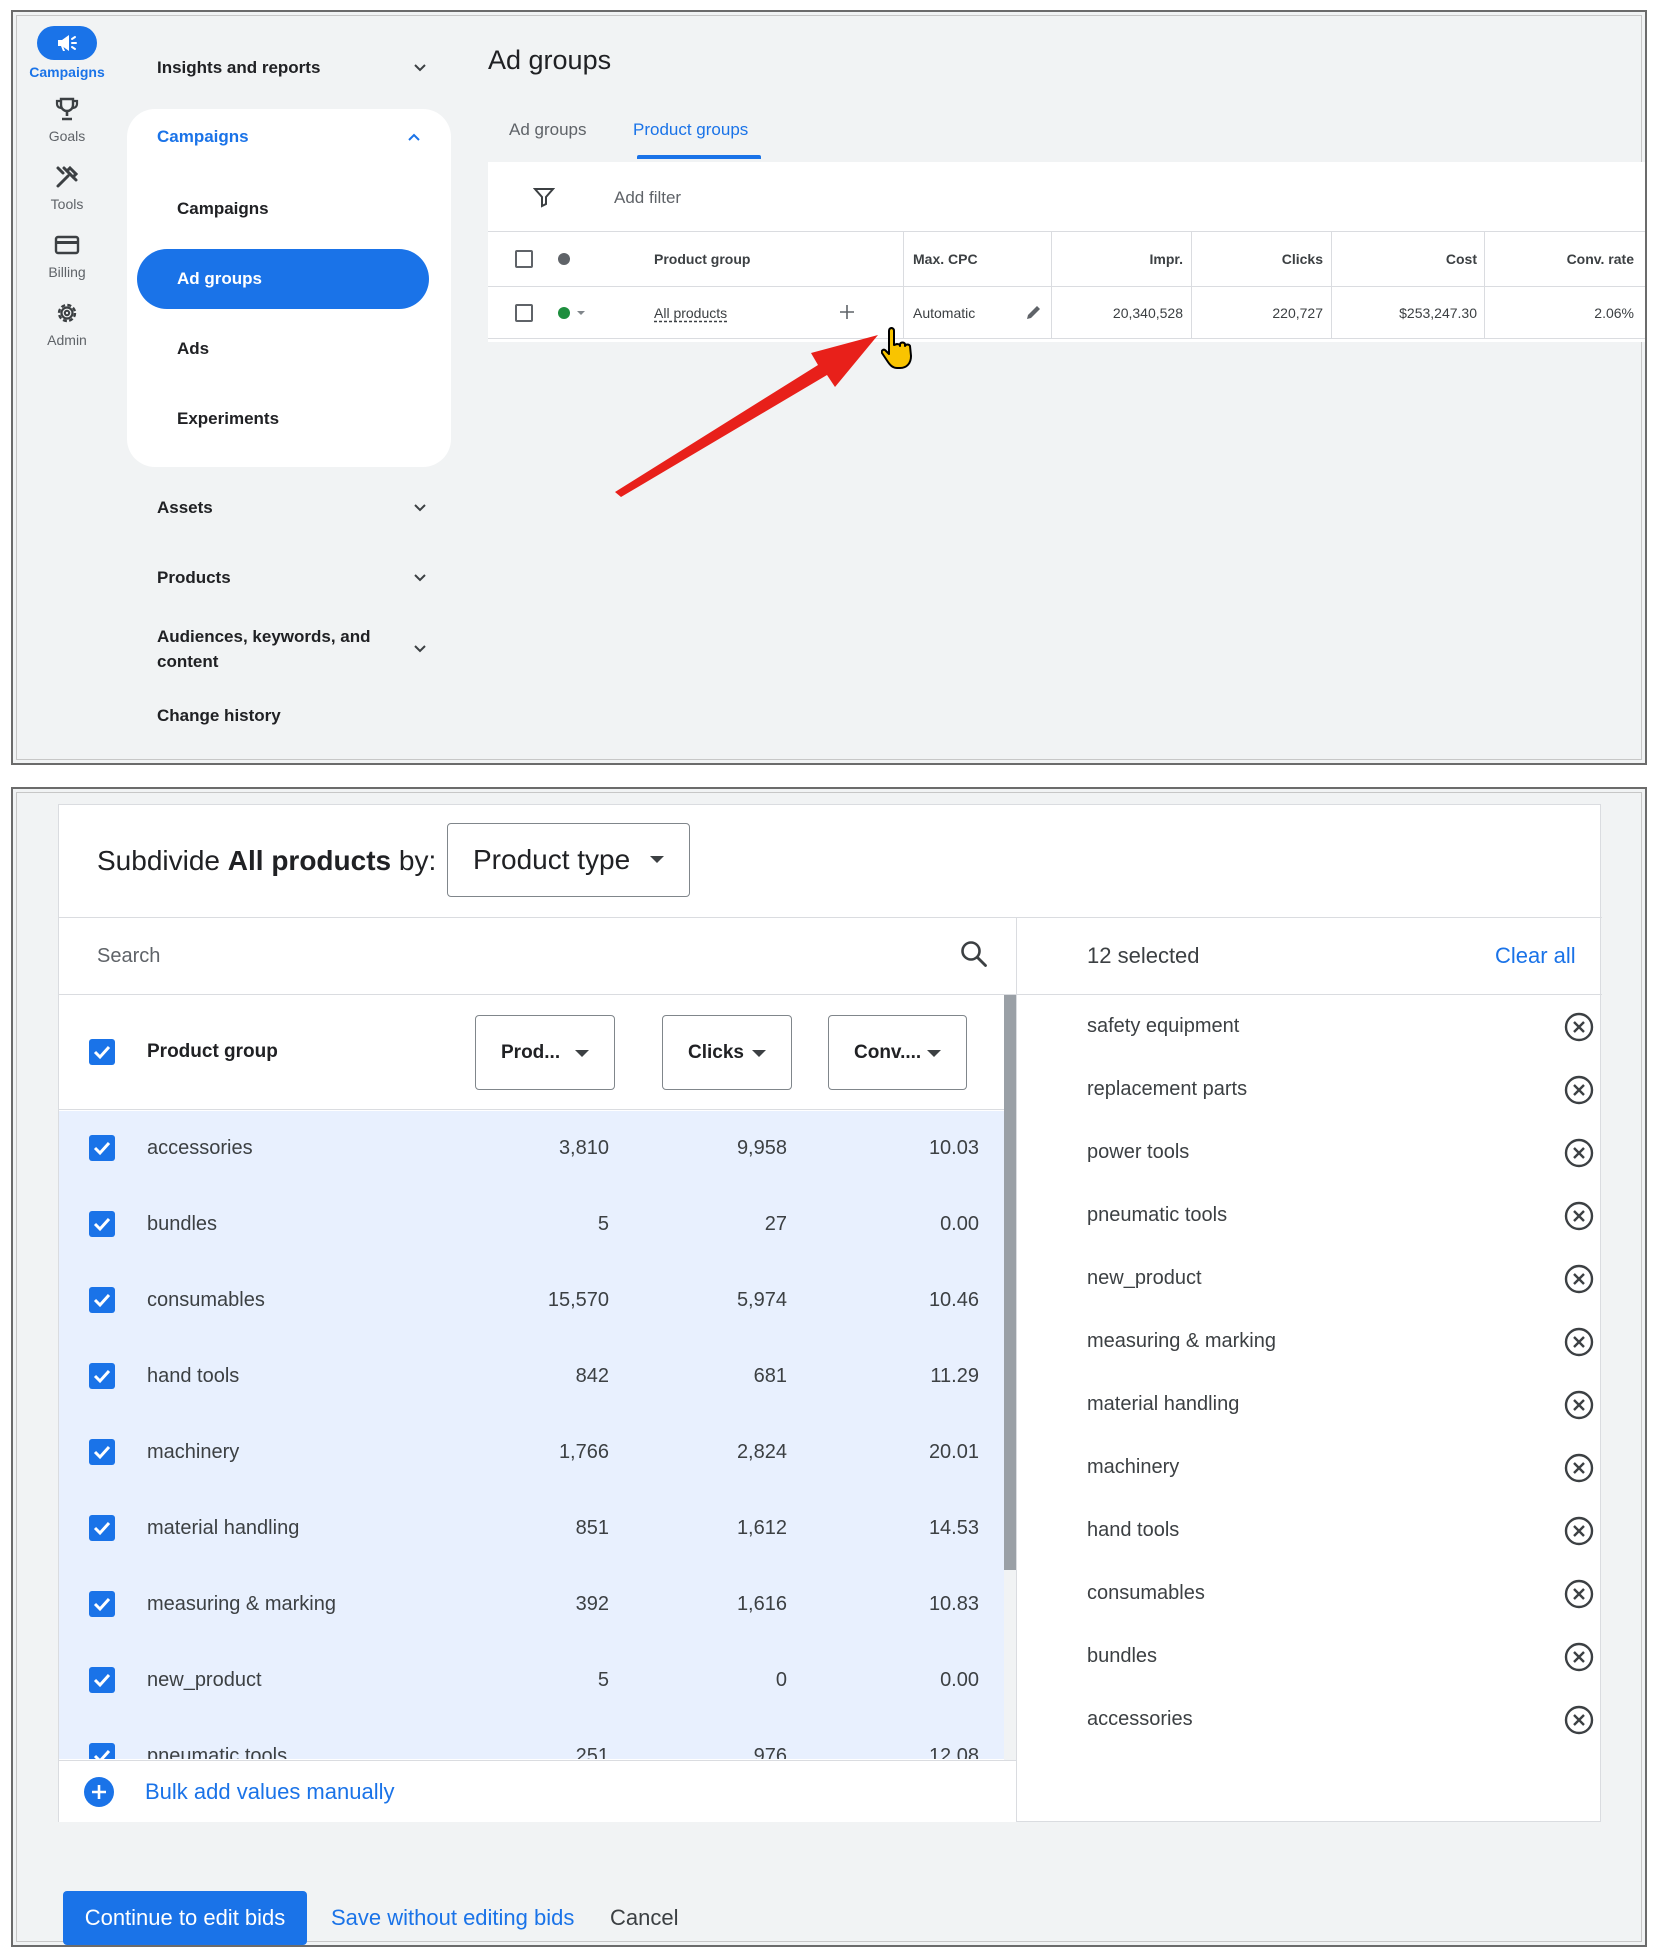  What do you see at coordinates (1357, 1090) in the screenshot?
I see `selected-item: replacement parts` at bounding box center [1357, 1090].